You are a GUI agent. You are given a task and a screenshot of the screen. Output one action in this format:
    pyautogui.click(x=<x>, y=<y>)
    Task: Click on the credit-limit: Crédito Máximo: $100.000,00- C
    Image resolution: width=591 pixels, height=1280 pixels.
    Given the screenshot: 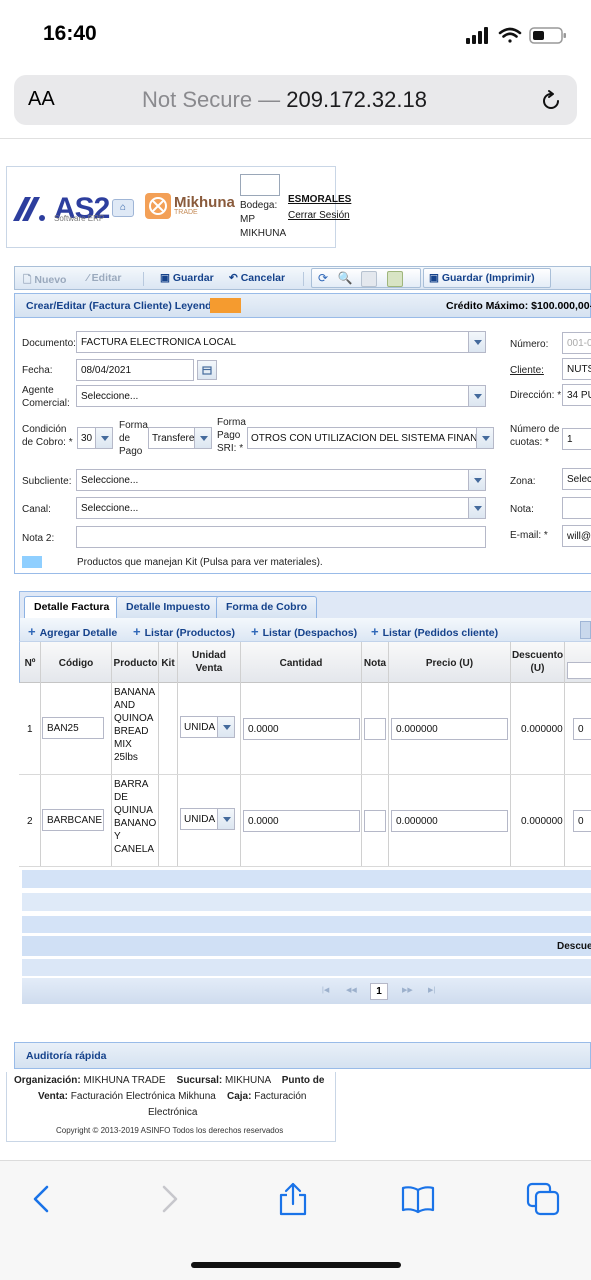 What is the action you would take?
    pyautogui.click(x=518, y=306)
    